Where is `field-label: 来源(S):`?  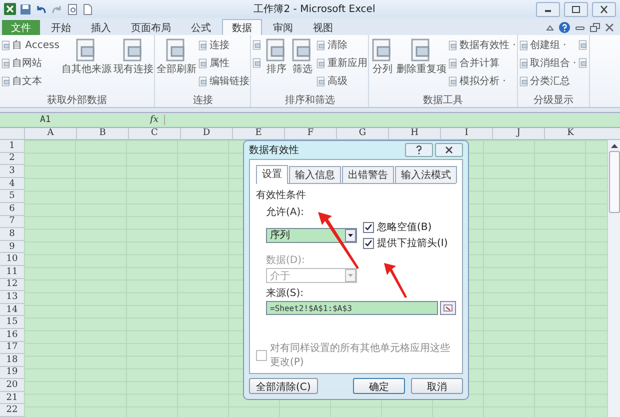
field-label: 来源(S): is located at coordinates (285, 293).